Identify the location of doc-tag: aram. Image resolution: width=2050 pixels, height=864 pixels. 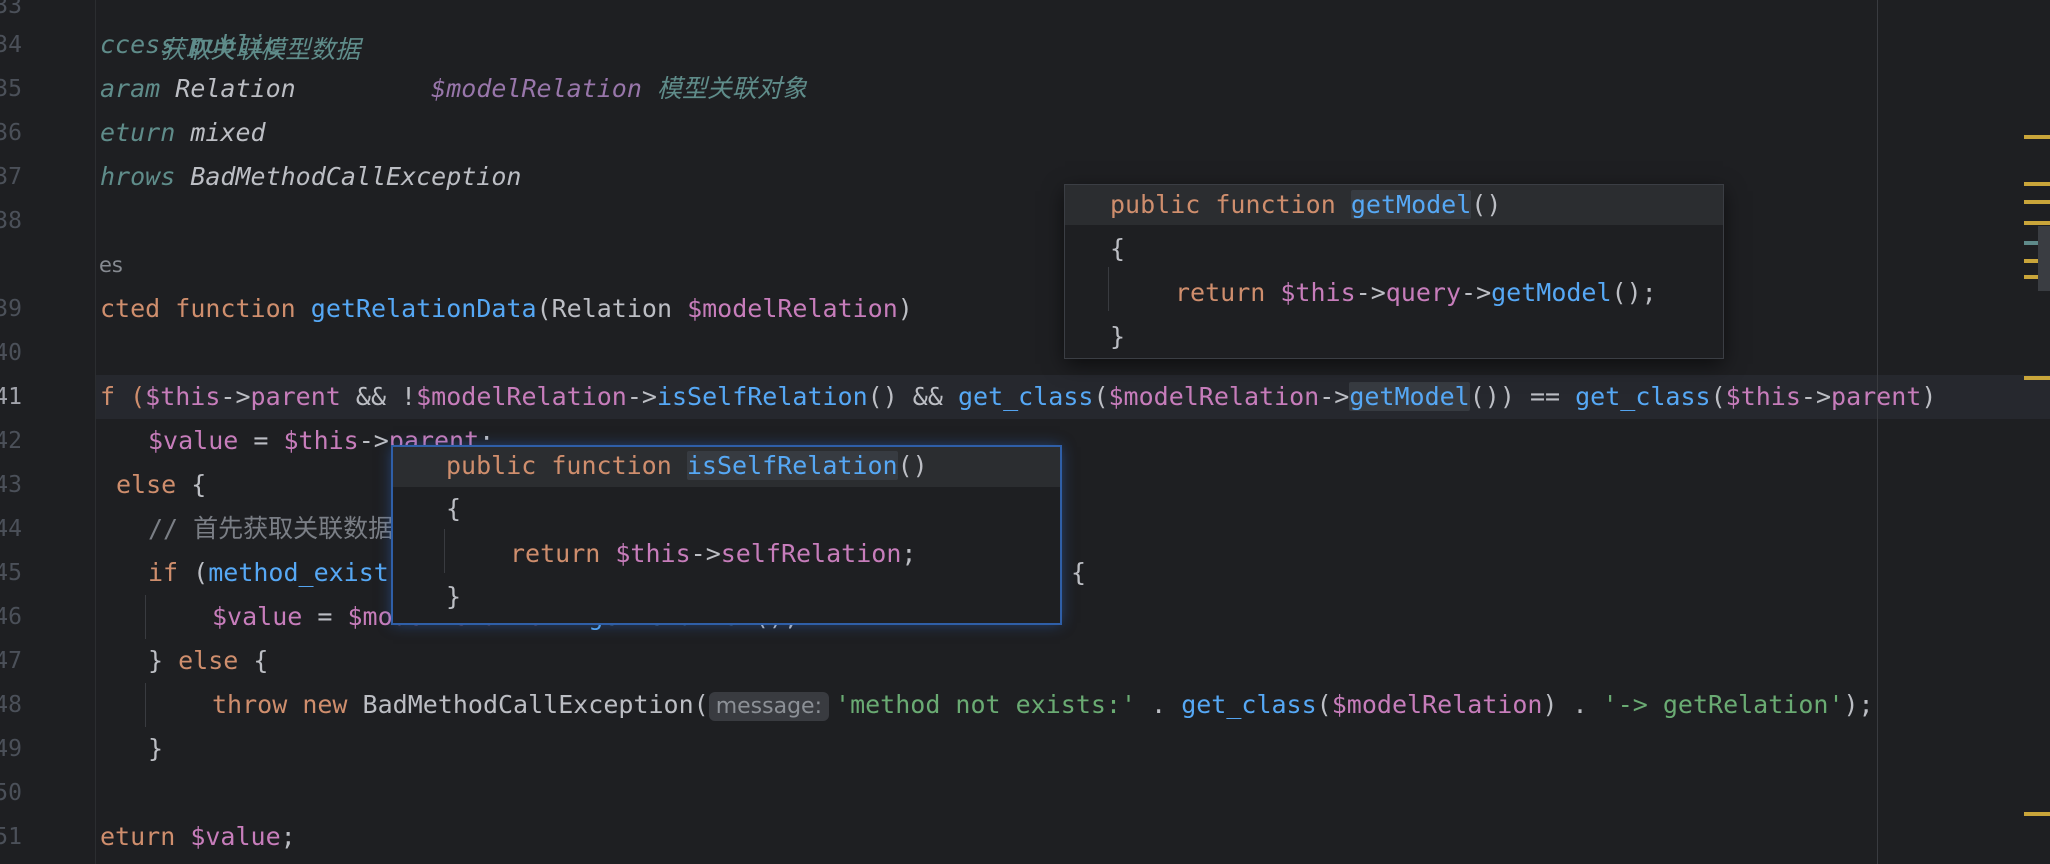
(130, 88).